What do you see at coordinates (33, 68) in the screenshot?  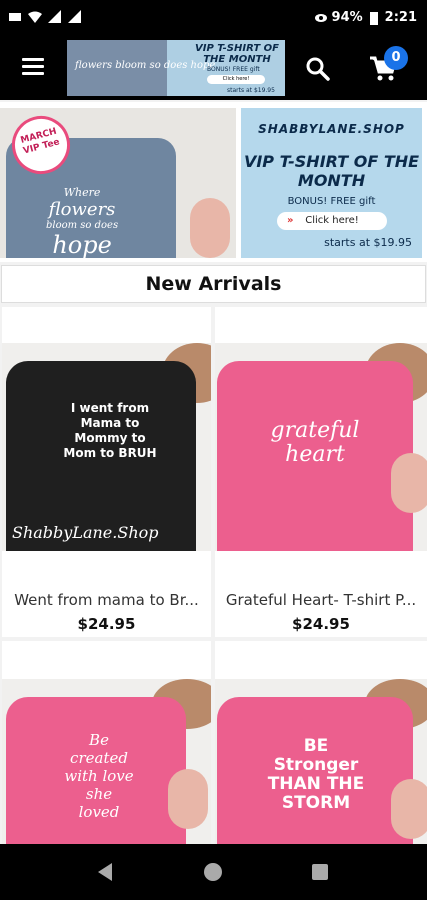 I see `hamburger-menu-icon` at bounding box center [33, 68].